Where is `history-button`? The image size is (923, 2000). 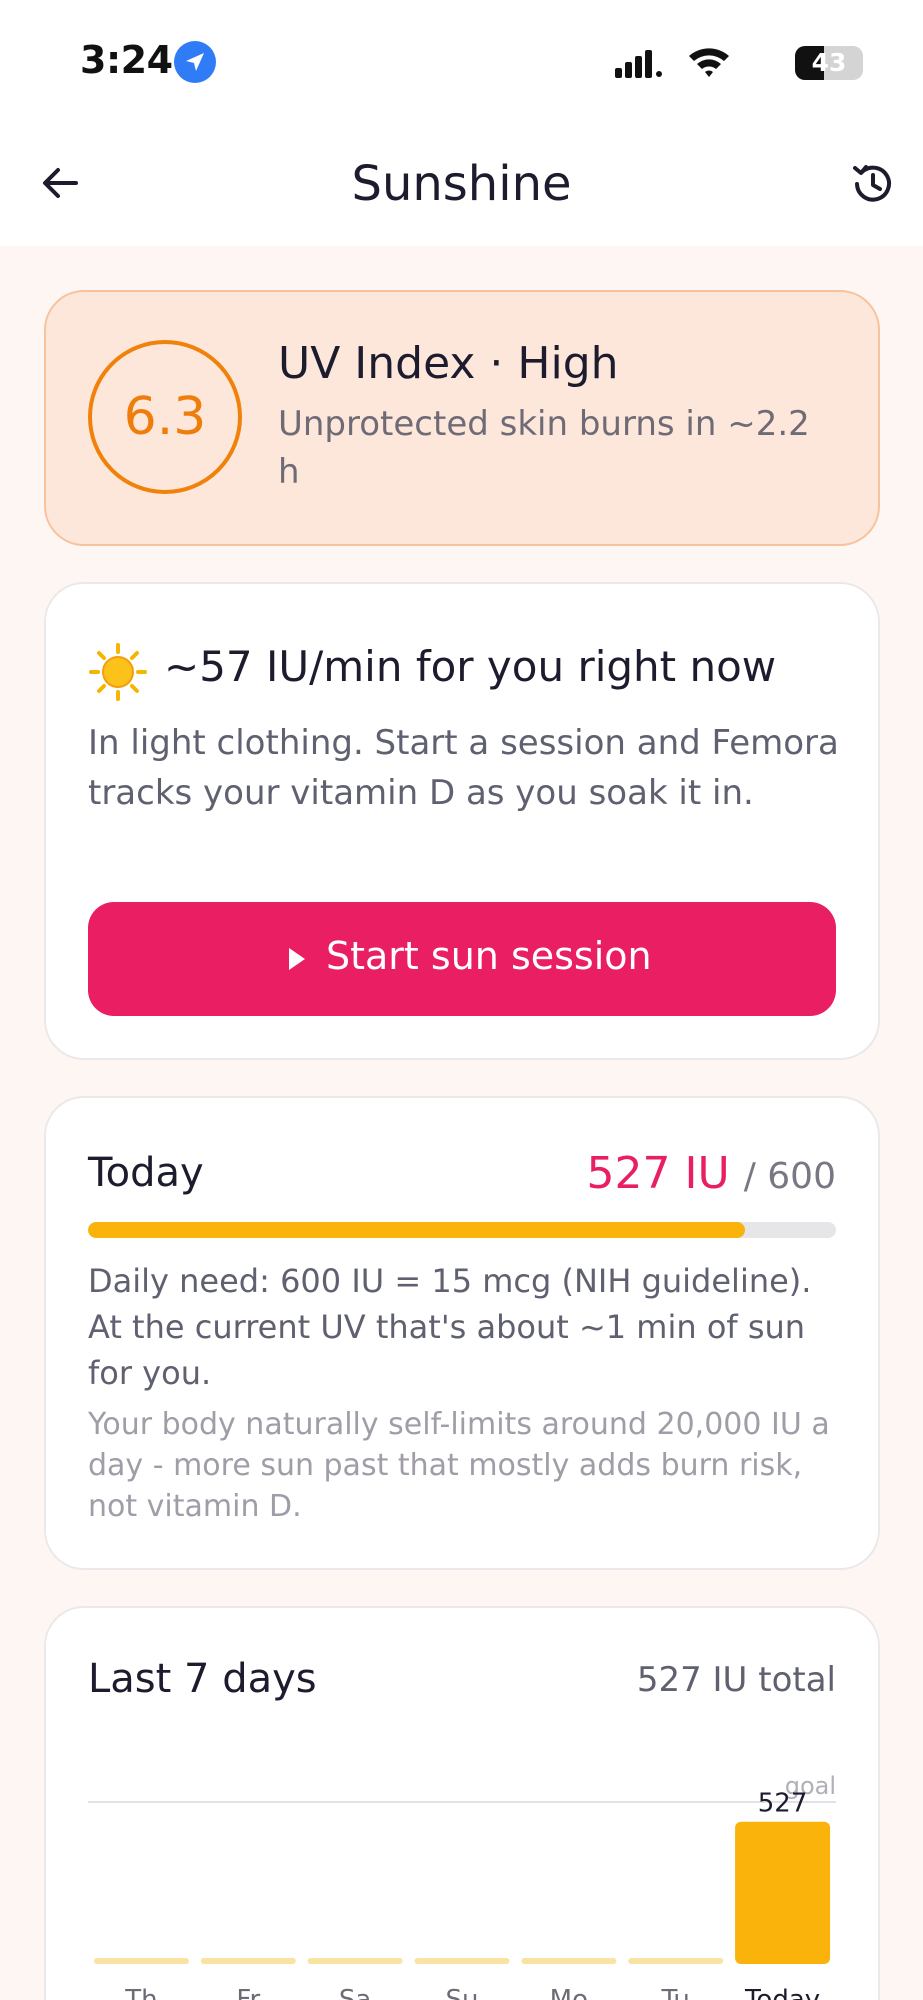
history-button is located at coordinates (873, 184).